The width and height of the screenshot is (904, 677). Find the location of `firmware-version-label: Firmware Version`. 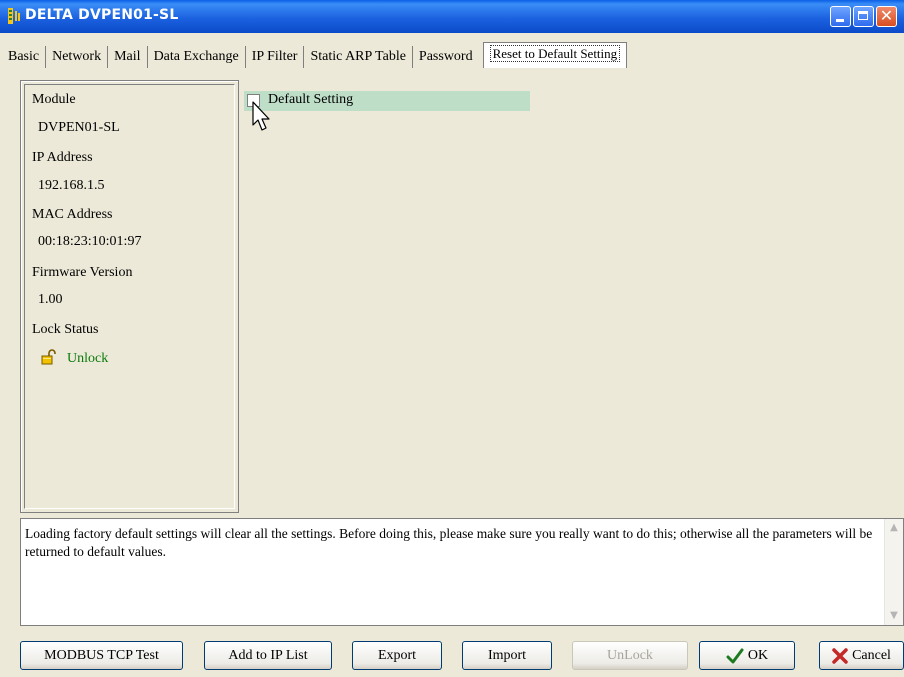

firmware-version-label: Firmware Version is located at coordinates (82, 272).